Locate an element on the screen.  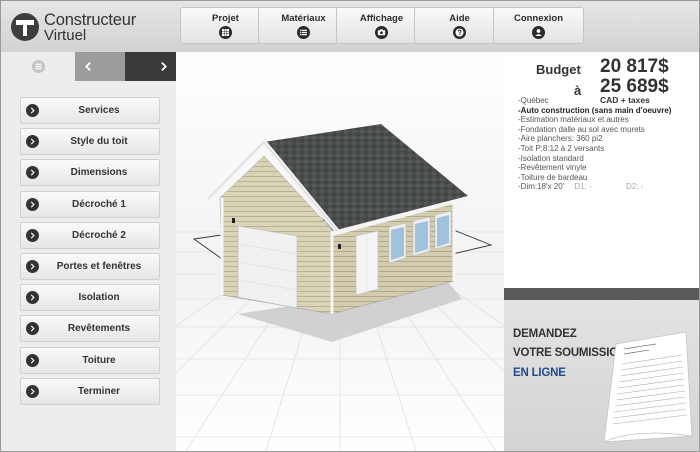
step-button-8: Revêtements is located at coordinates (90, 329).